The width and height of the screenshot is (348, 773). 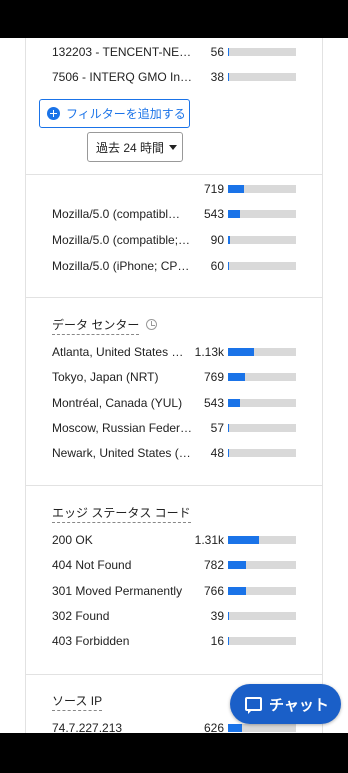 I want to click on add-filter-button: フィルターを追加する, so click(x=114, y=113).